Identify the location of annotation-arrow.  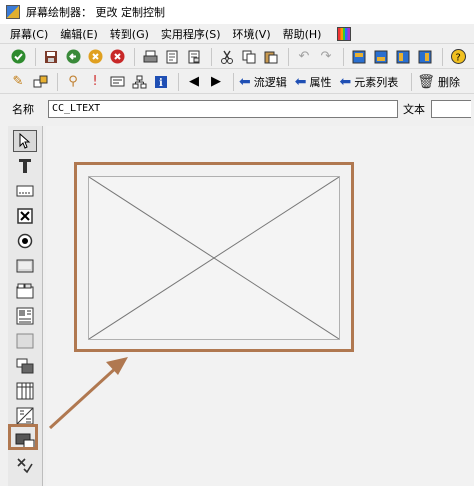
(88, 393).